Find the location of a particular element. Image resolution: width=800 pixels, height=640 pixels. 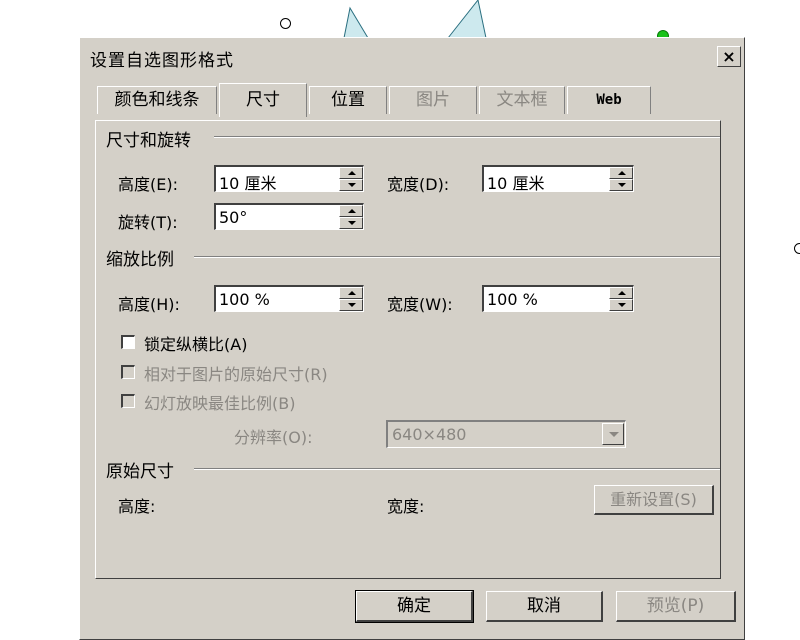

slideshow-best-scale-label: 幻灯放映最佳比例(B) is located at coordinates (220, 403).